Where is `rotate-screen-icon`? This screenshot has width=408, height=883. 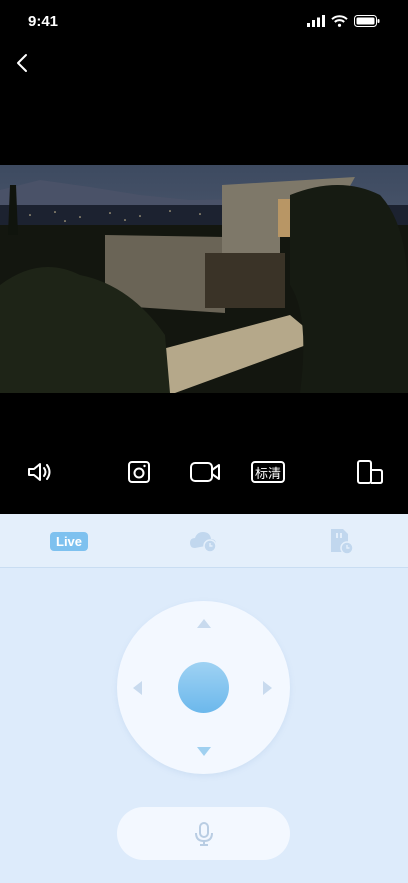
rotate-screen-icon is located at coordinates (370, 472).